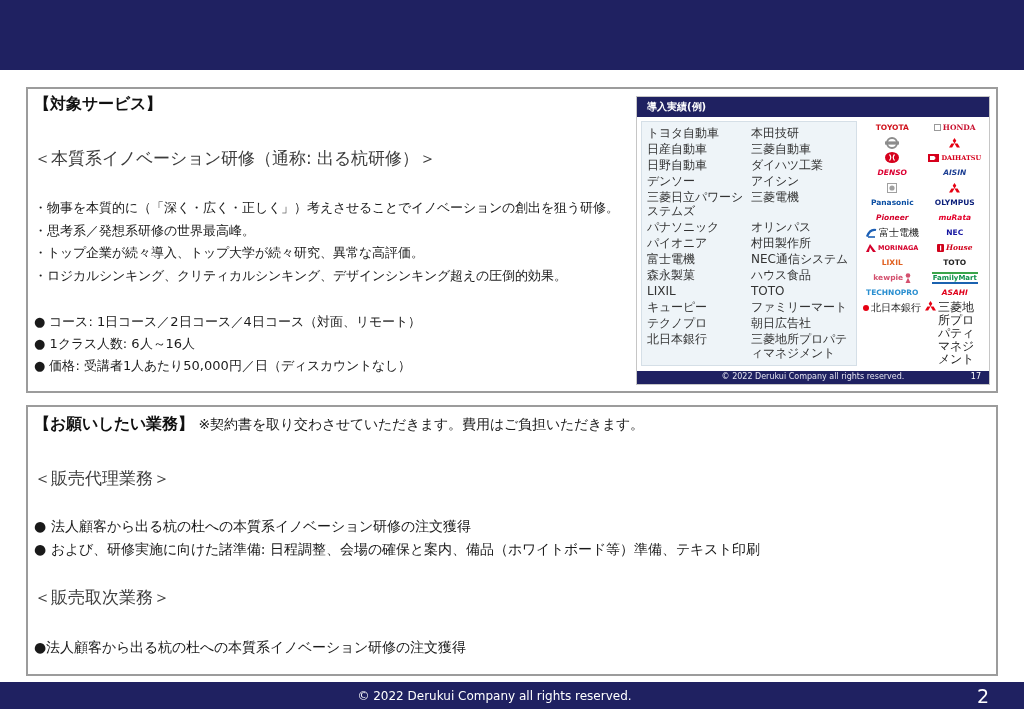 The width and height of the screenshot is (1024, 709). Describe the element at coordinates (898, 232) in the screenshot. I see `logo-wordmark: 富士電機` at that location.